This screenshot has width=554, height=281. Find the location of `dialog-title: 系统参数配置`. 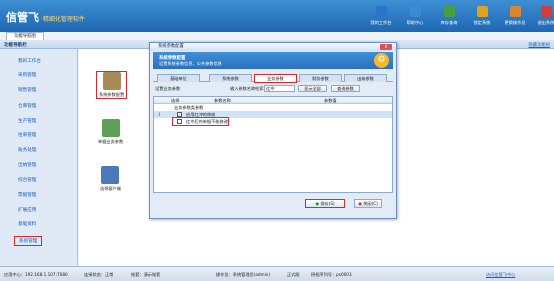

dialog-title: 系统参数配置 is located at coordinates (273, 47).